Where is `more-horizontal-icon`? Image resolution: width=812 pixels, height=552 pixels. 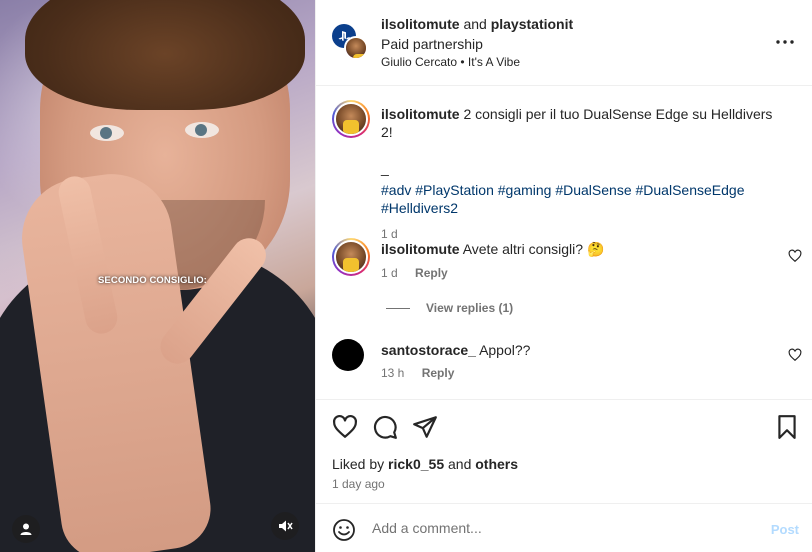
more-horizontal-icon is located at coordinates (785, 42).